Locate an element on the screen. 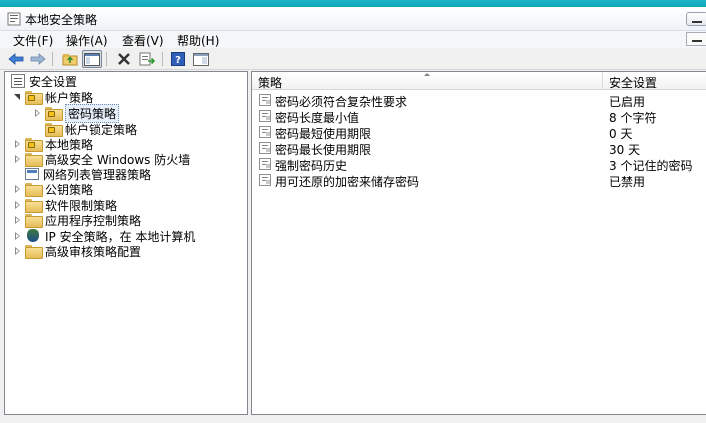  policy-row: 密码最长使用期限 30 天 is located at coordinates (479, 148).